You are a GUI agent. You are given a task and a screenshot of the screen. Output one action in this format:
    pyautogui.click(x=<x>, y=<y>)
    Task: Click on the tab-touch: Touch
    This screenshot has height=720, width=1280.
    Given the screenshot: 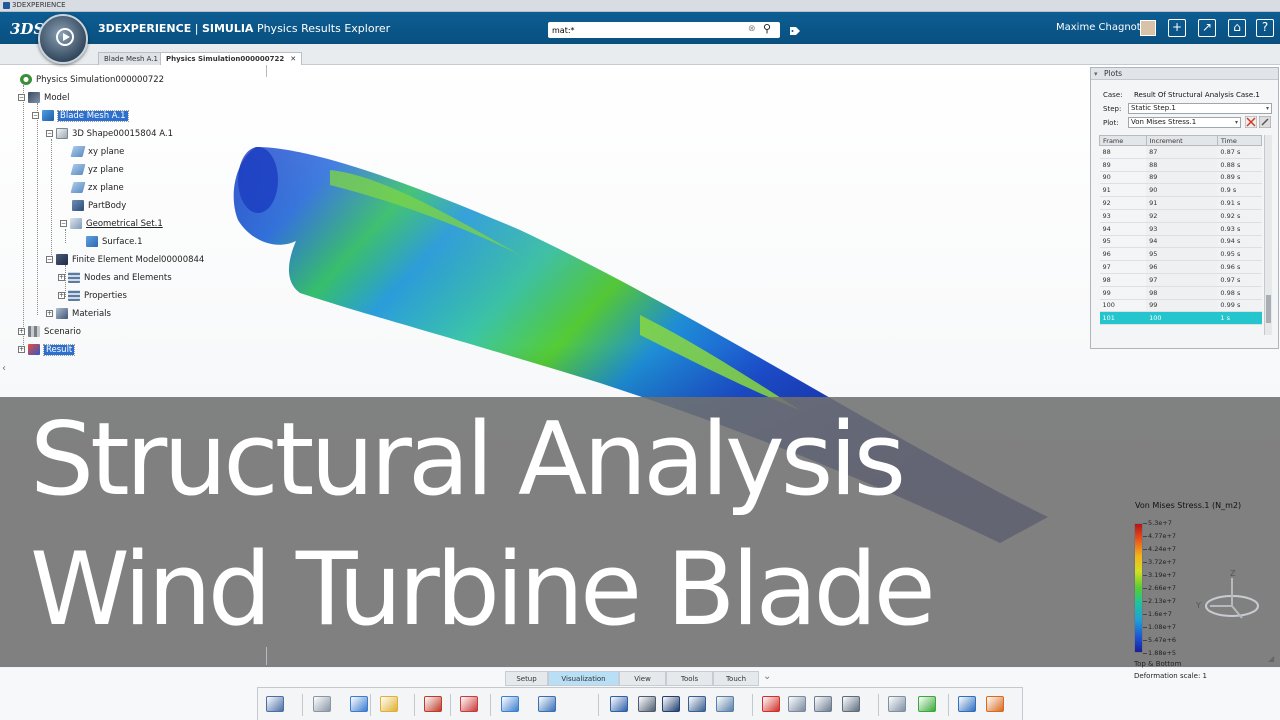 What is the action you would take?
    pyautogui.click(x=736, y=678)
    